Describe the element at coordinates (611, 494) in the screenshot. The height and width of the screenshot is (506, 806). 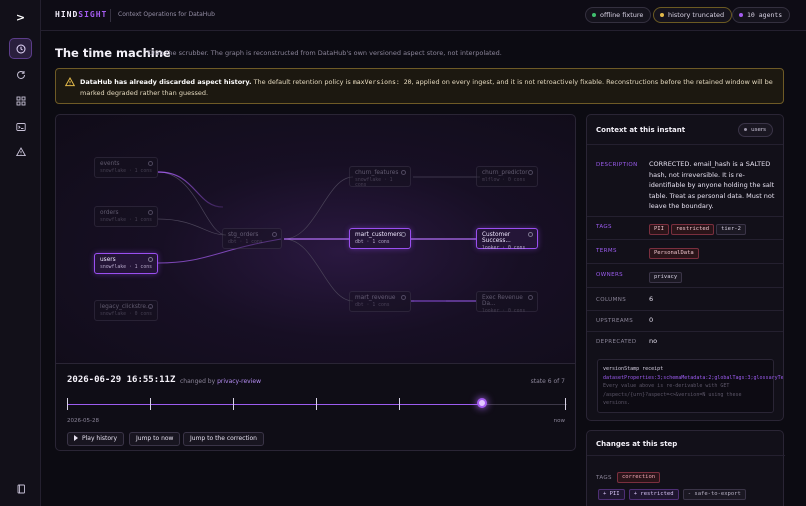
I see `added-tag-chip: + PII` at that location.